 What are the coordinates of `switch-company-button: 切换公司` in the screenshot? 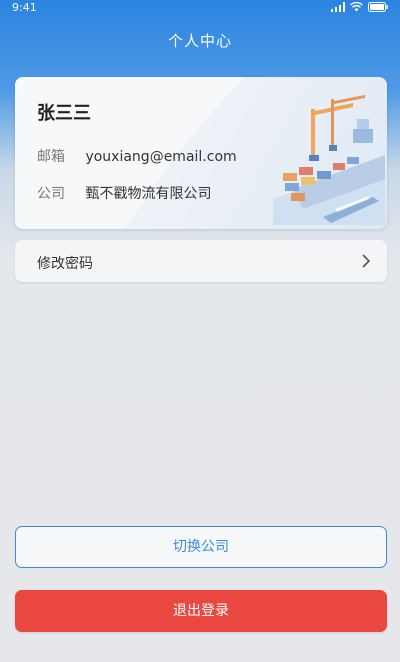 It's located at (201, 547).